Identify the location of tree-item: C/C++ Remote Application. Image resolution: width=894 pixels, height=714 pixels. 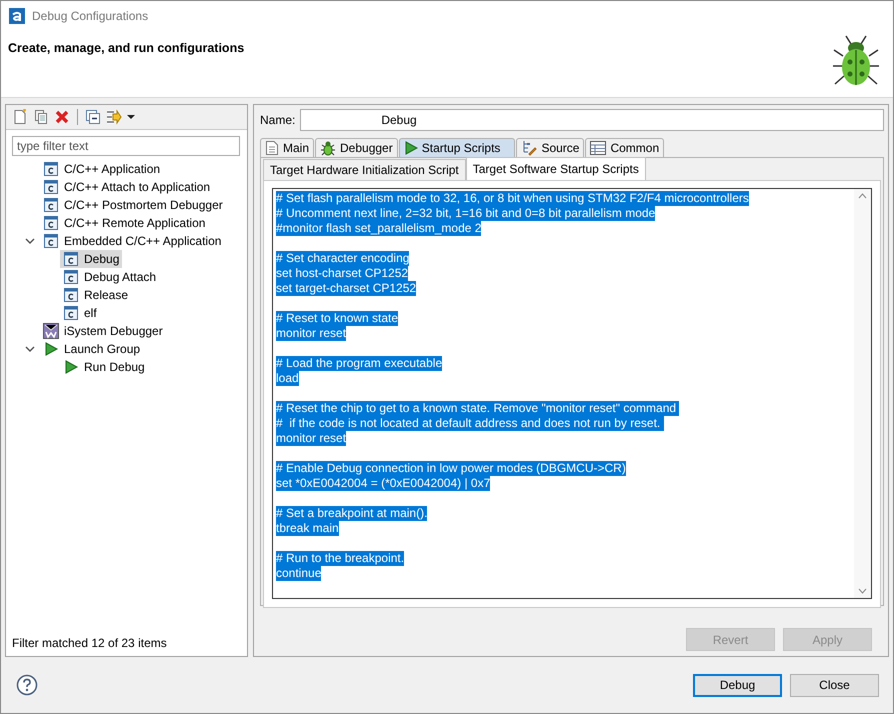
(124, 223).